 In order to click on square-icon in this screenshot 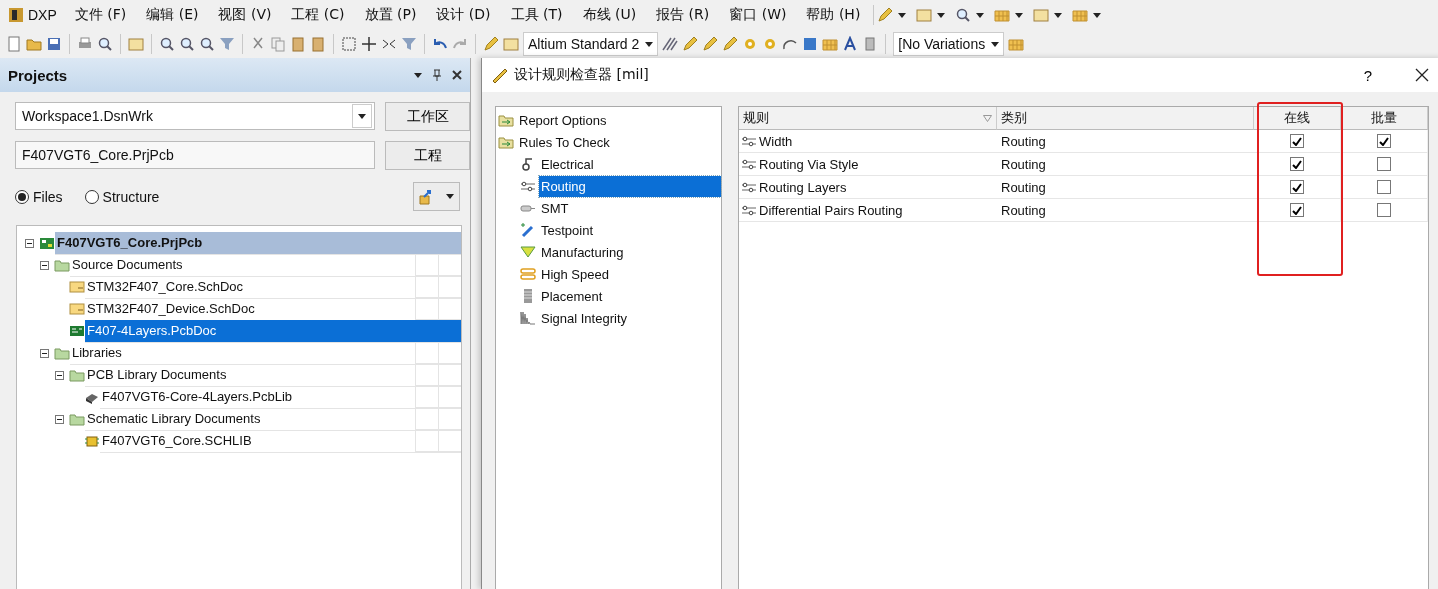, I will do `click(810, 44)`.